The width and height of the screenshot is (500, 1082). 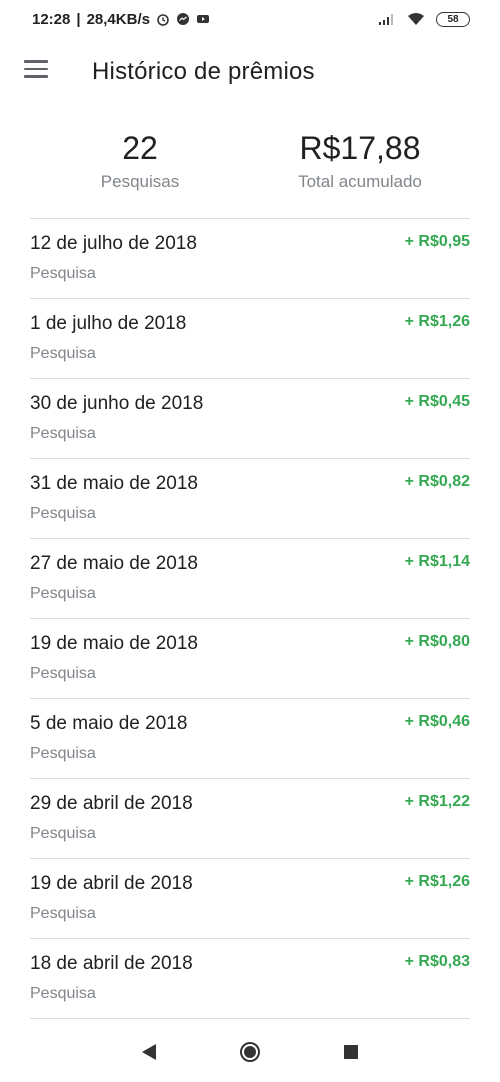 What do you see at coordinates (437, 721) in the screenshot?
I see `reward-amount: + R$0,46` at bounding box center [437, 721].